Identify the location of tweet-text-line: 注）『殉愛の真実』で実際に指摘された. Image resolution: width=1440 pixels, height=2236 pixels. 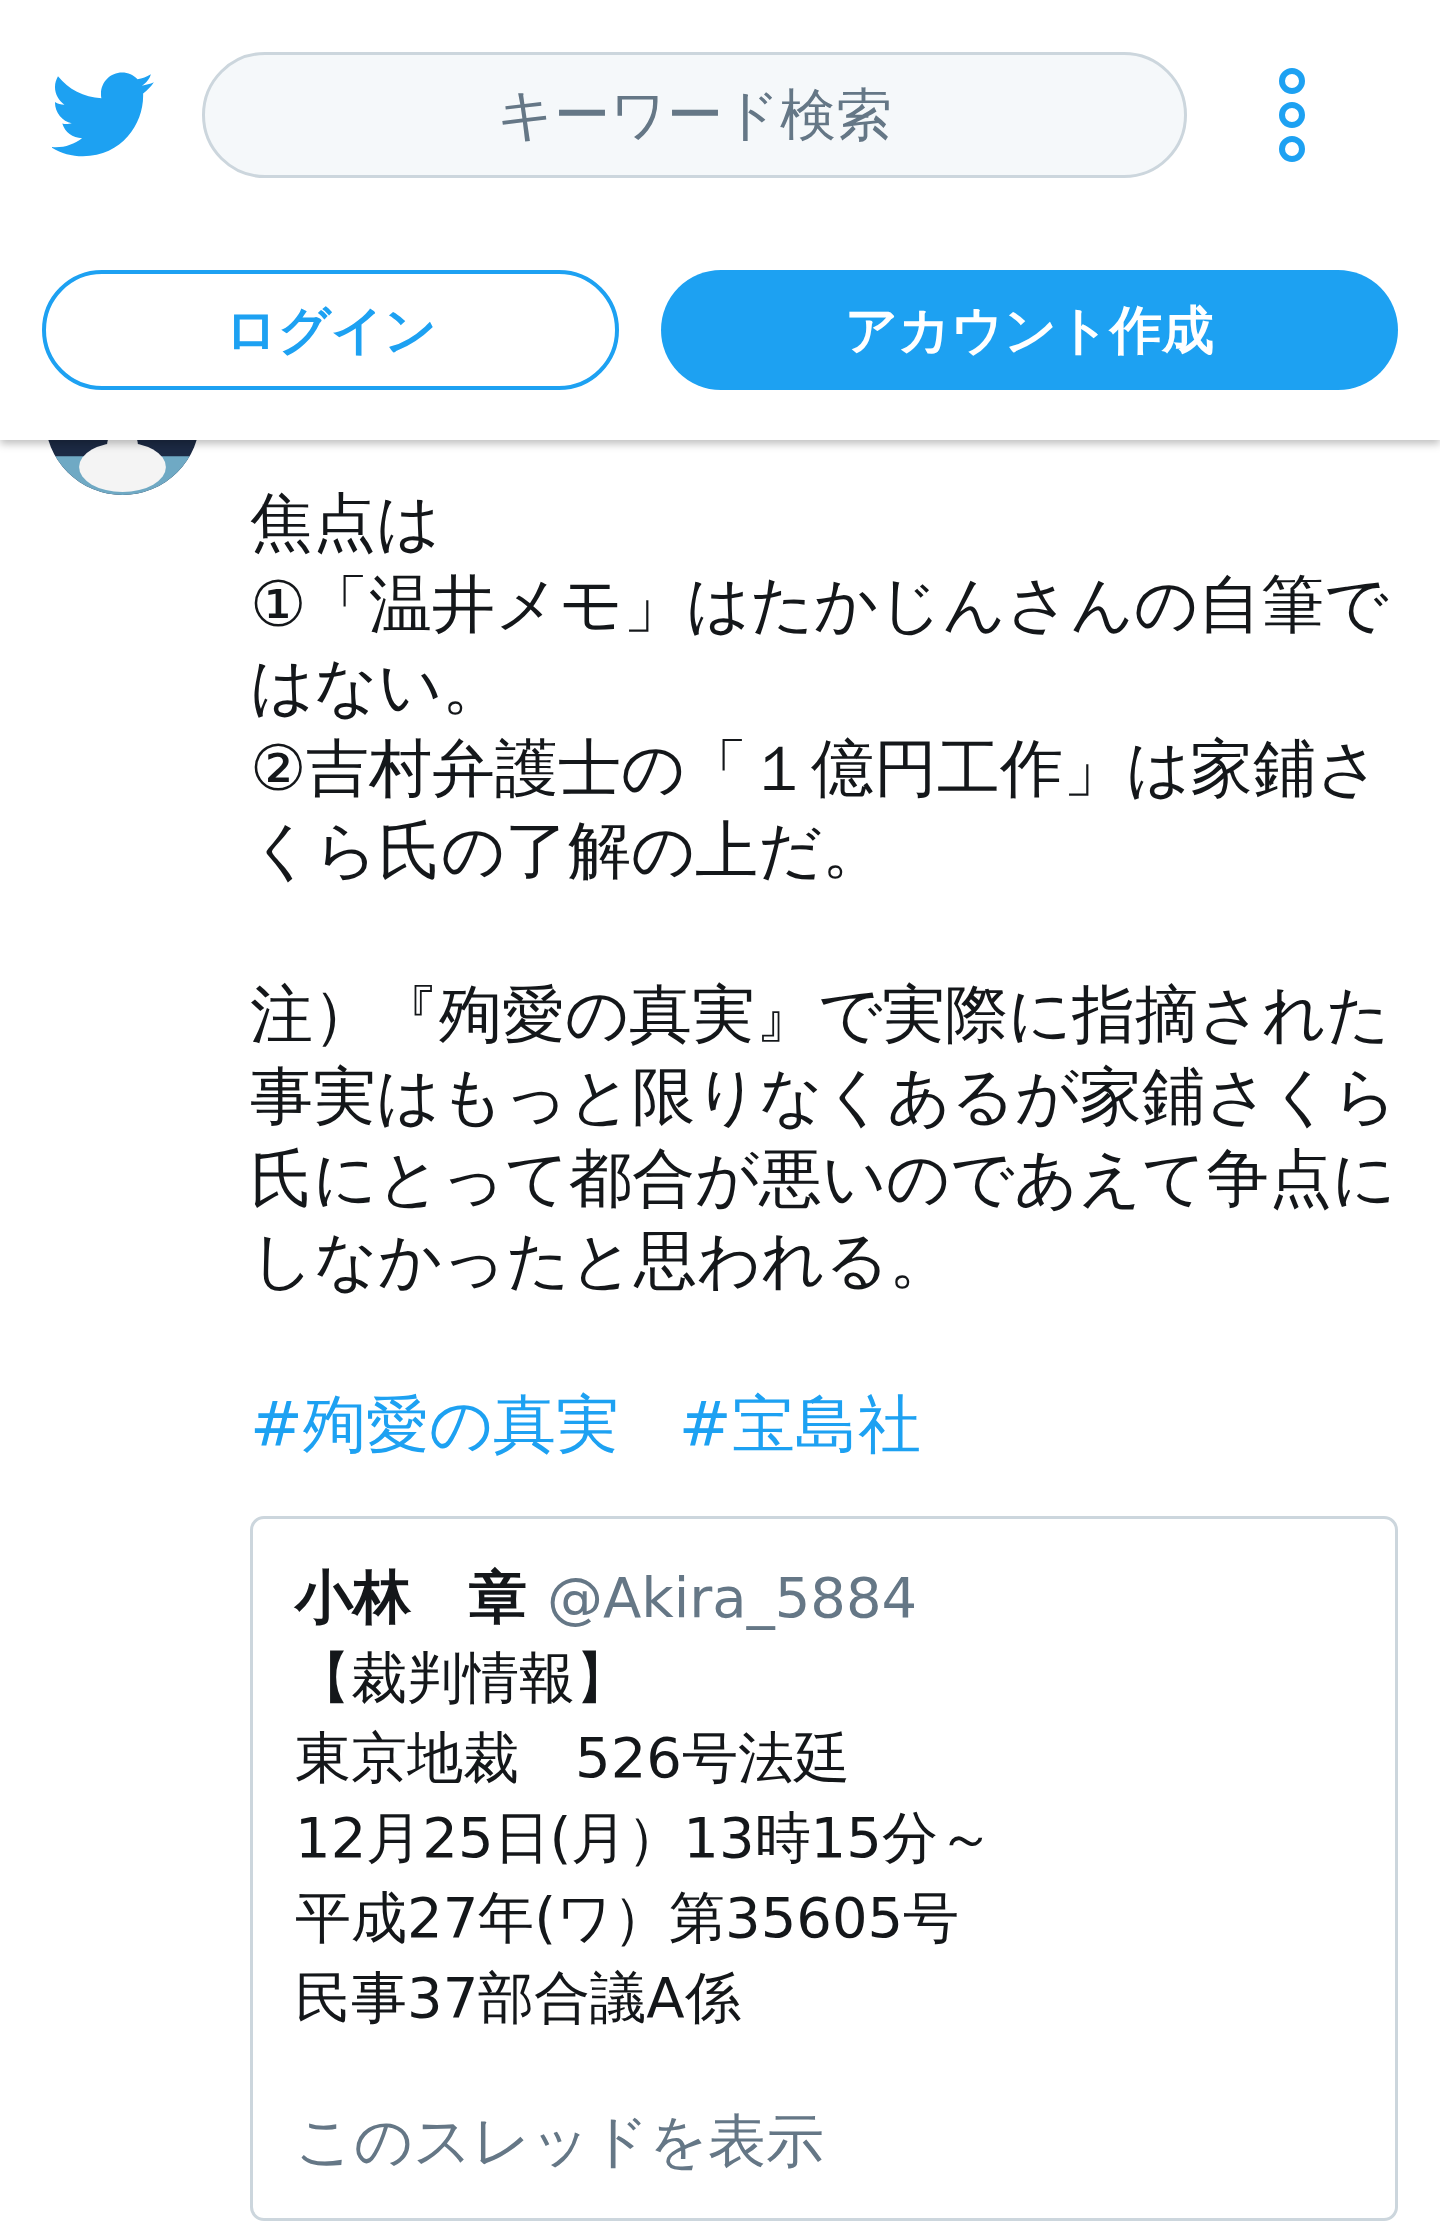
(820, 1015).